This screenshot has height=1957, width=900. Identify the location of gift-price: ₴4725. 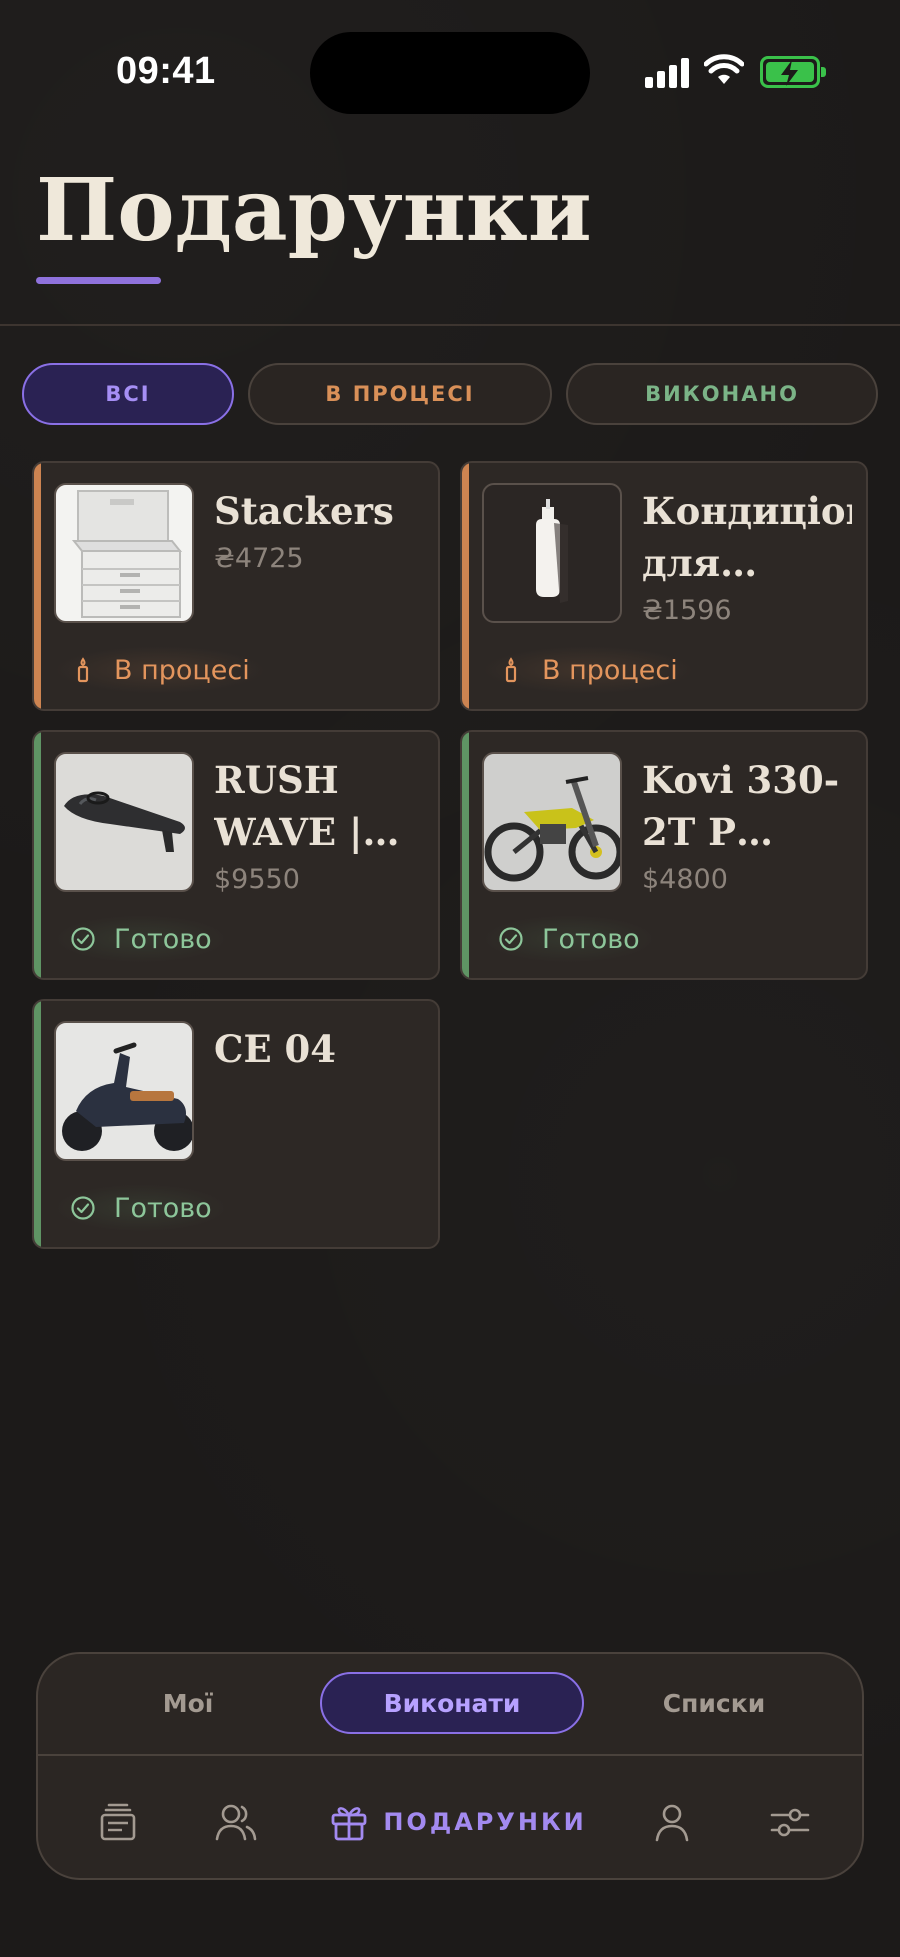
(259, 558).